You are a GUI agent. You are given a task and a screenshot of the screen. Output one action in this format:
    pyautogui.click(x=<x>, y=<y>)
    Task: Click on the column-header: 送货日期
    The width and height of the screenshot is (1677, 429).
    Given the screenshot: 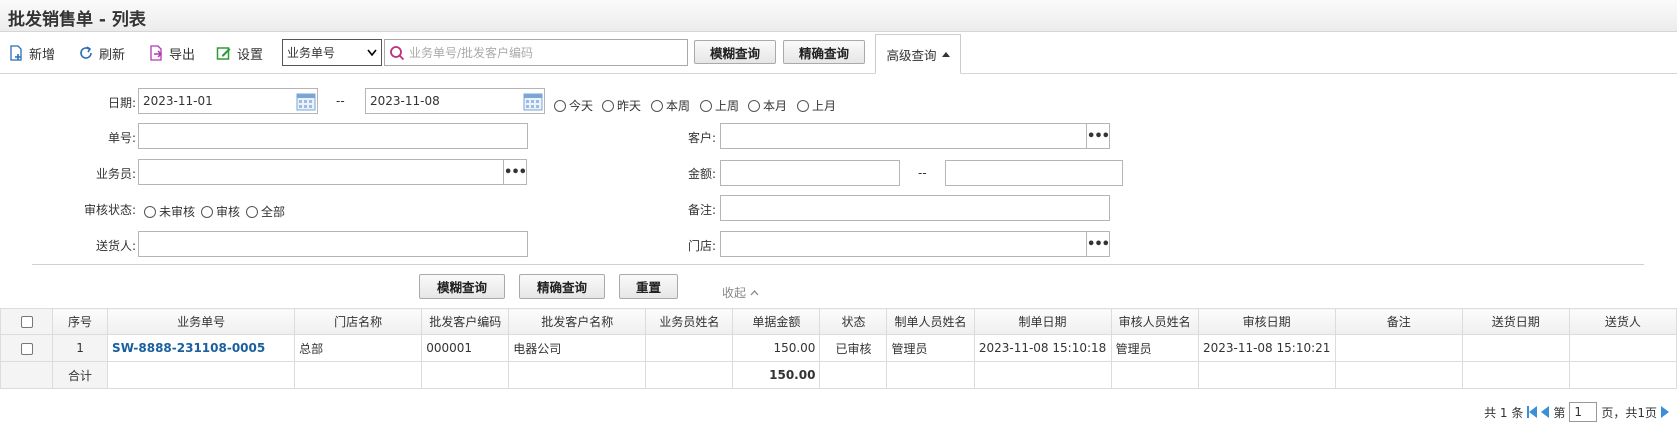 What is the action you would take?
    pyautogui.click(x=1515, y=321)
    